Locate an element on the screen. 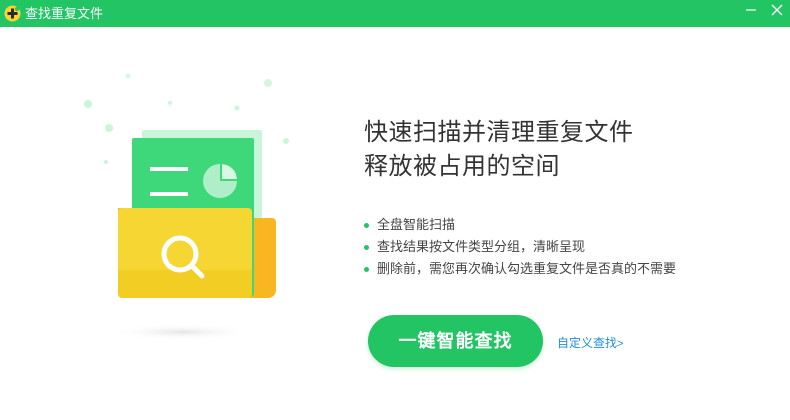  feature-item: 全盘智能扫描 is located at coordinates (520, 225).